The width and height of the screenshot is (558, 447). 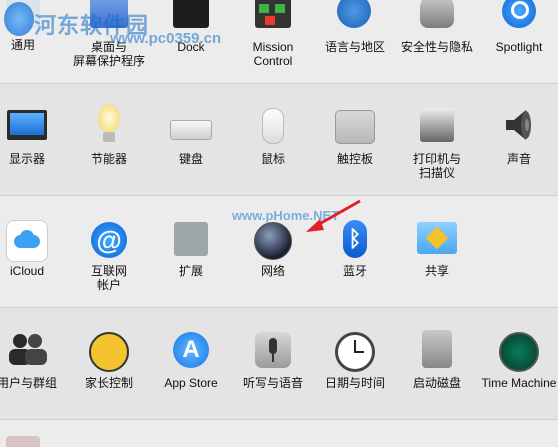 What do you see at coordinates (272, 383) in the screenshot?
I see `pref-label: 听写与语音` at bounding box center [272, 383].